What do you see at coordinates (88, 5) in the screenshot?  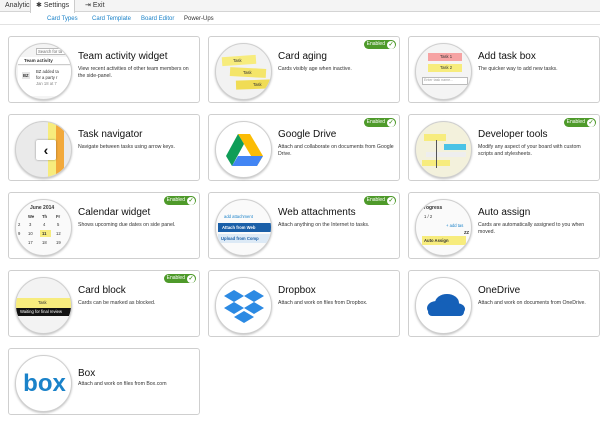 I see `exit-icon: ⇥` at bounding box center [88, 5].